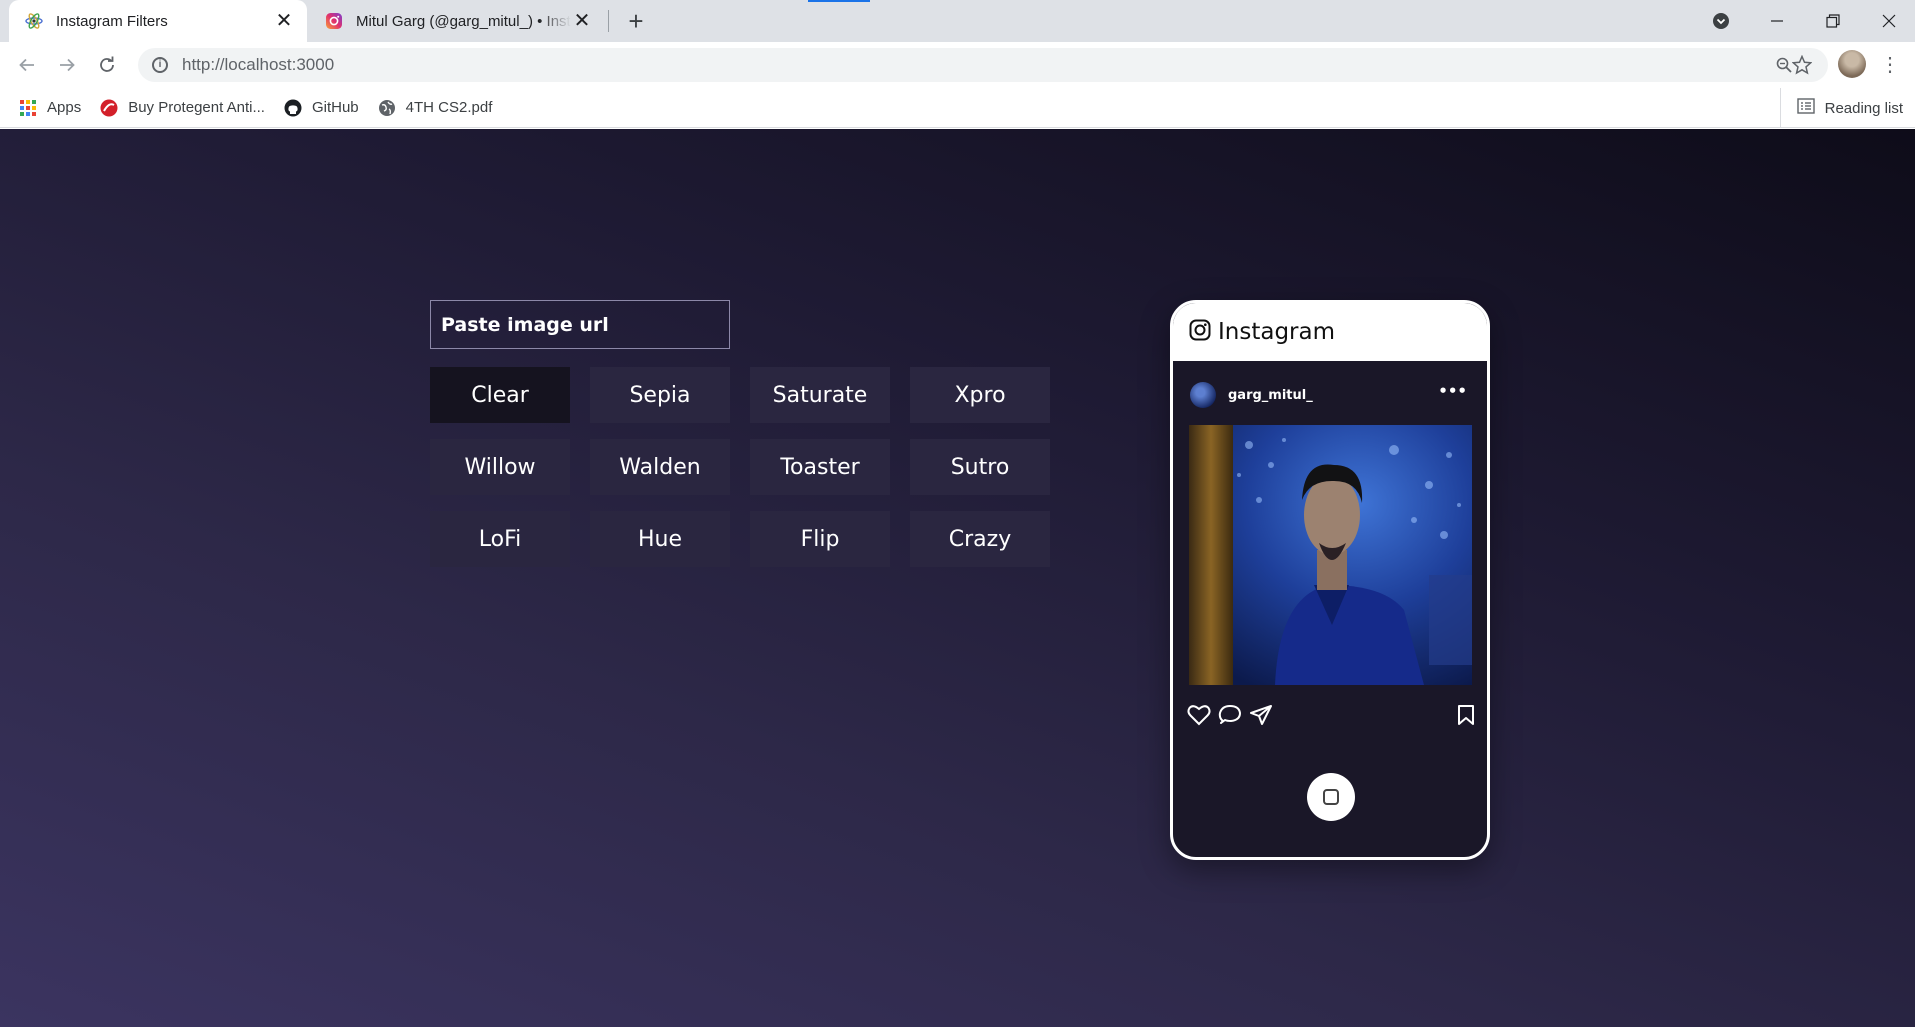  Describe the element at coordinates (1452, 391) in the screenshot. I see `more-options-icon: •••` at that location.